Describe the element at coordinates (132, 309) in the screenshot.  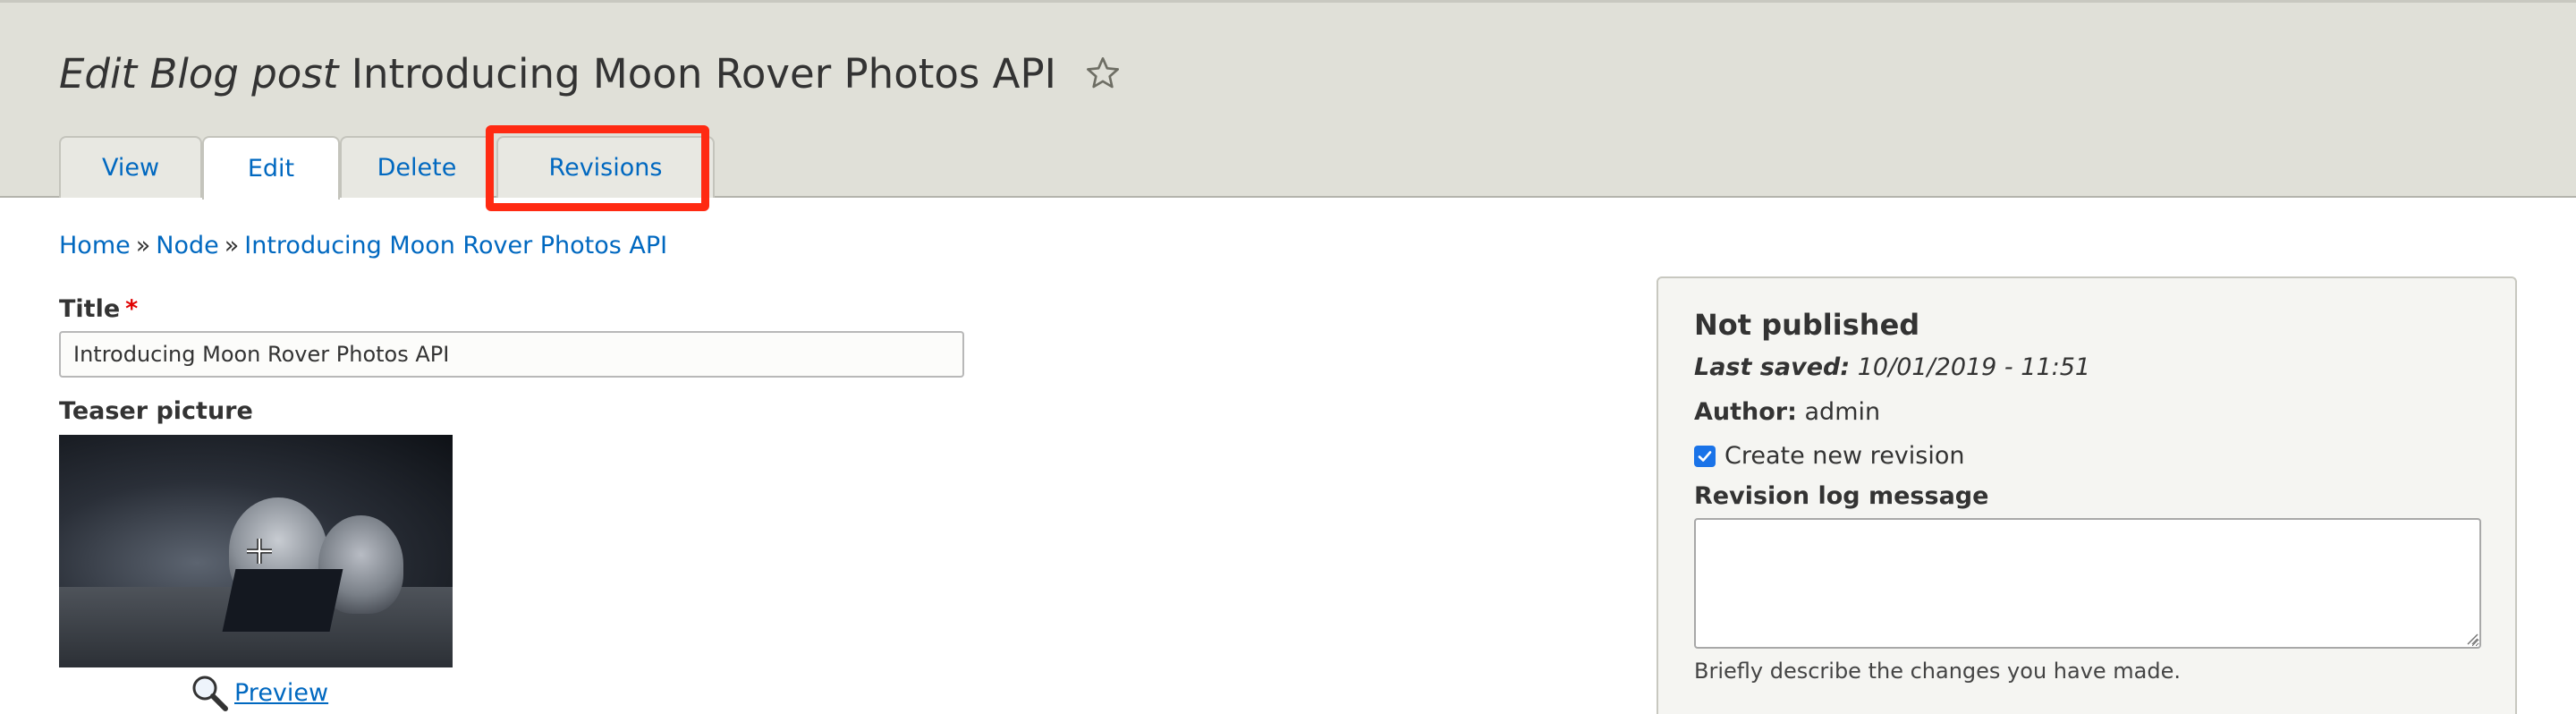
I see `required-marker: *` at that location.